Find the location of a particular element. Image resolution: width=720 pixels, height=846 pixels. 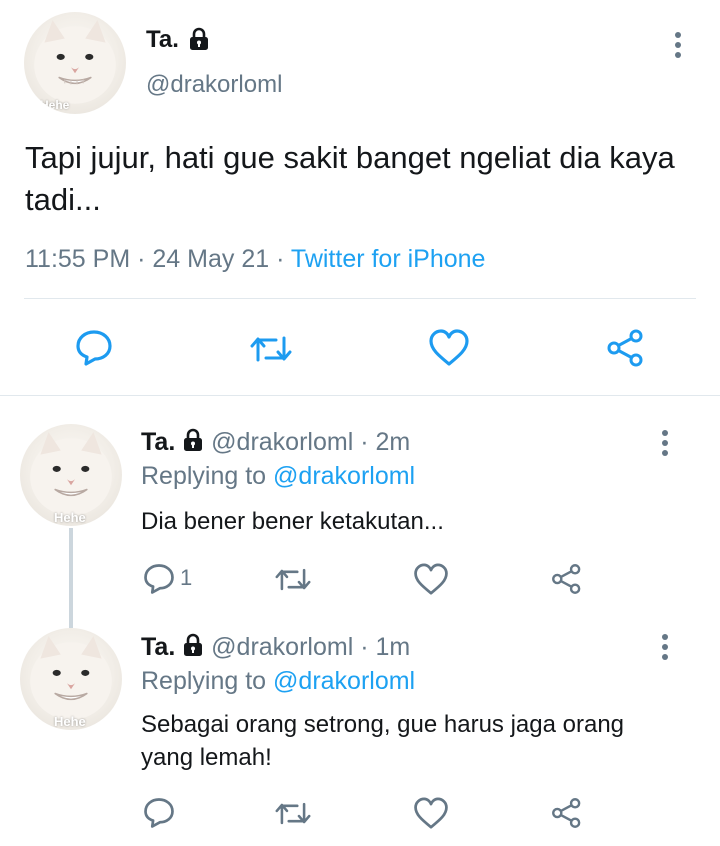

reply-count: 1 is located at coordinates (186, 577).